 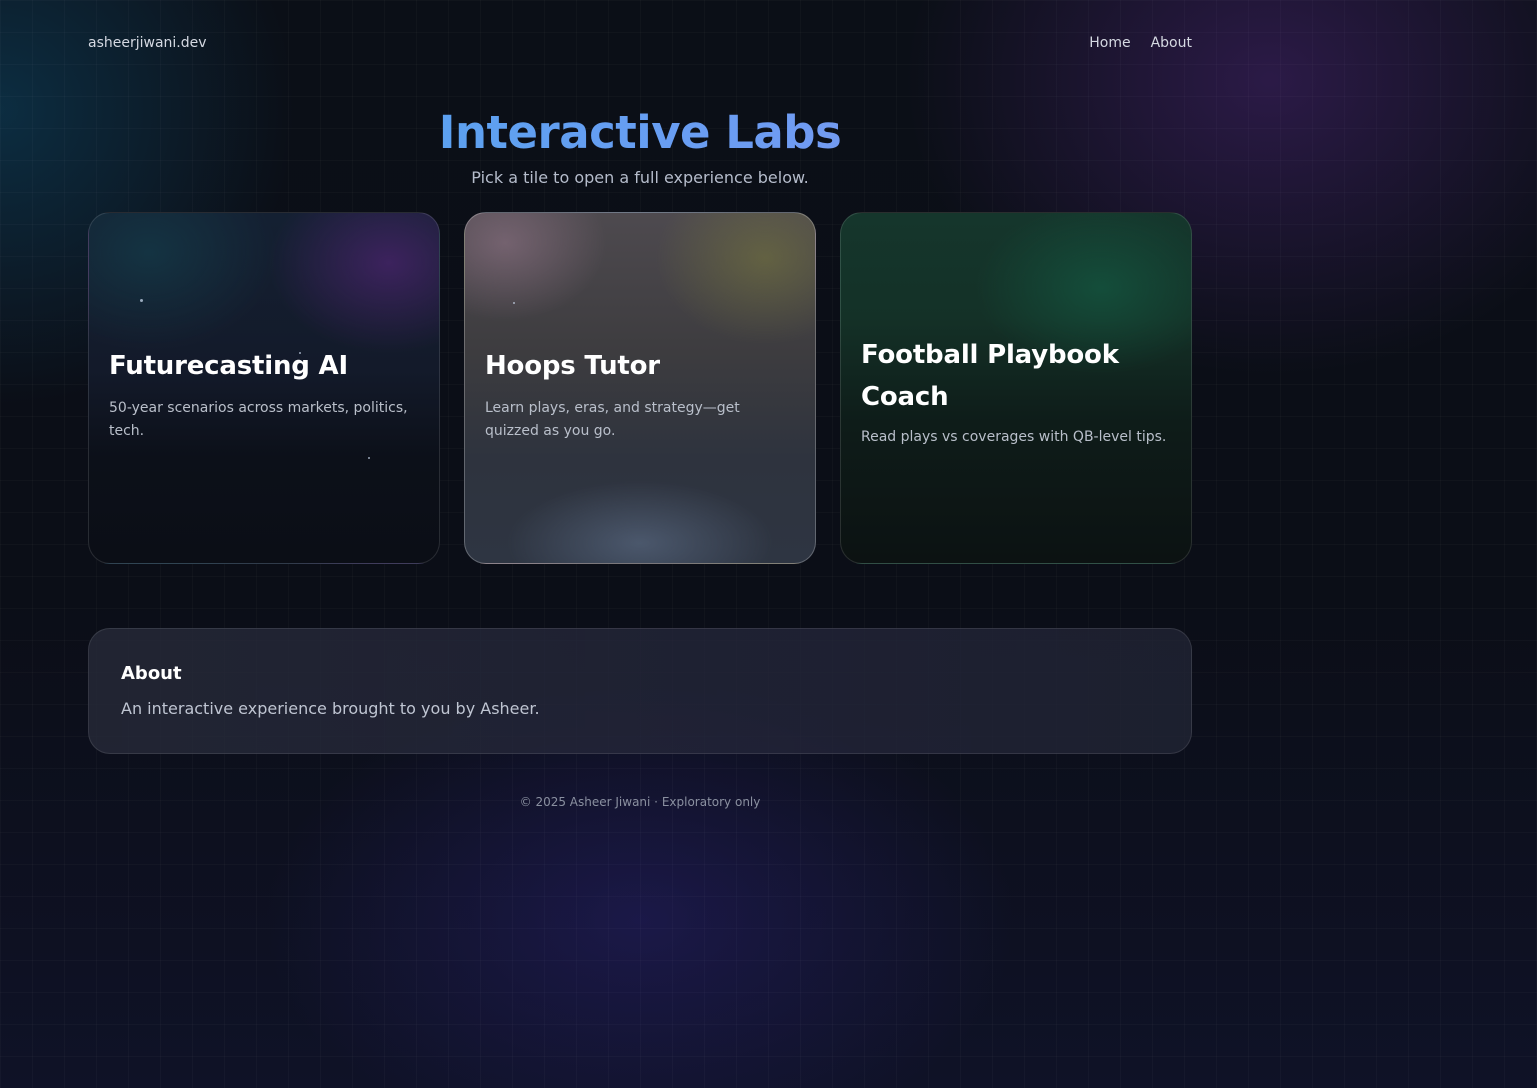 I want to click on tile-title: Futurecasting AI, so click(x=228, y=366).